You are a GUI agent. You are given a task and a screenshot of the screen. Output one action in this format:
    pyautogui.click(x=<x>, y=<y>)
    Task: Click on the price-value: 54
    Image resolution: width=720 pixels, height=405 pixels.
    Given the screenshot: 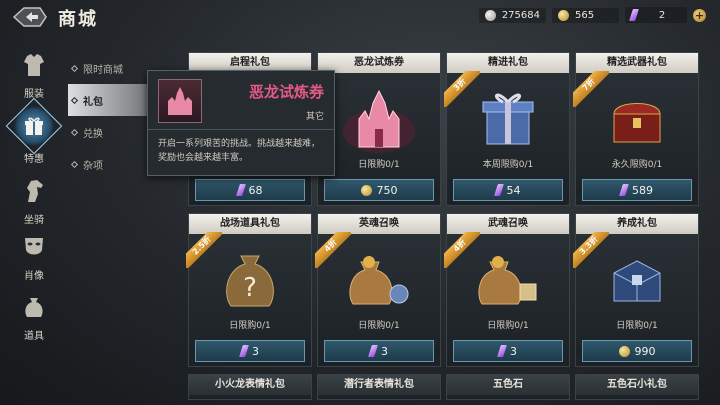 What is the action you would take?
    pyautogui.click(x=513, y=190)
    